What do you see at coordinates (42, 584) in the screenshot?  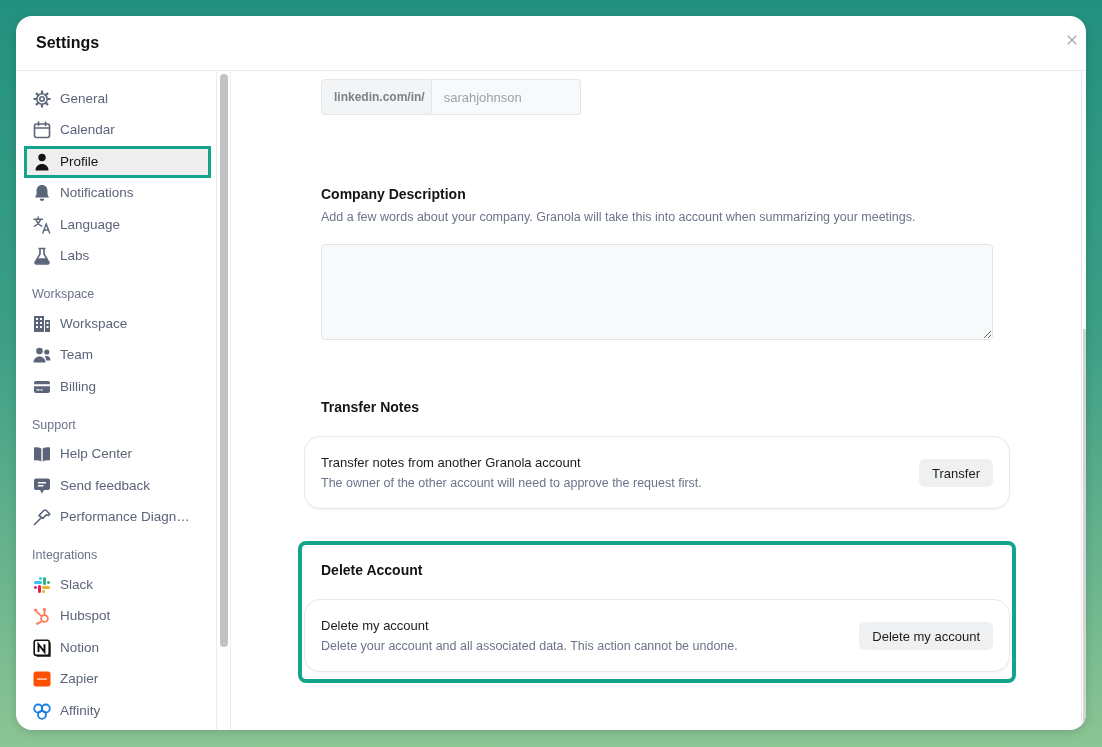 I see `slack-logo-icon` at bounding box center [42, 584].